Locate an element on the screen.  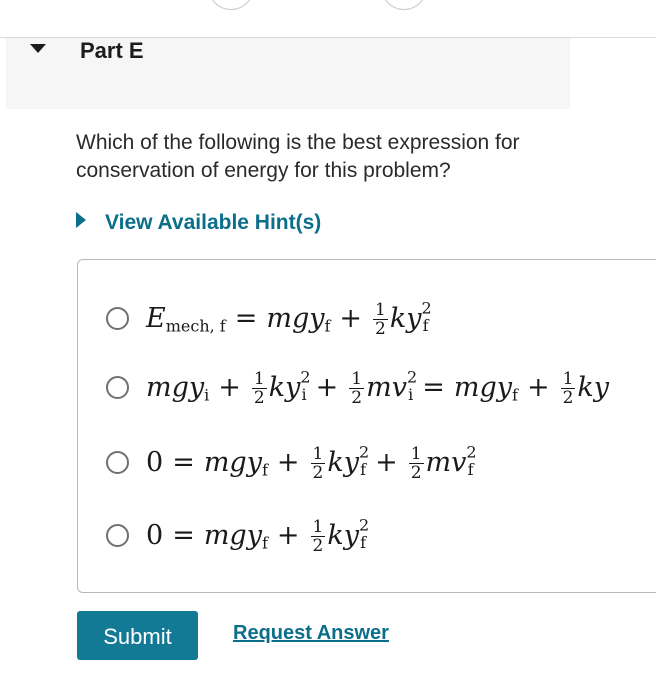
view-hints-label: View Available Hint(s) is located at coordinates (213, 223).